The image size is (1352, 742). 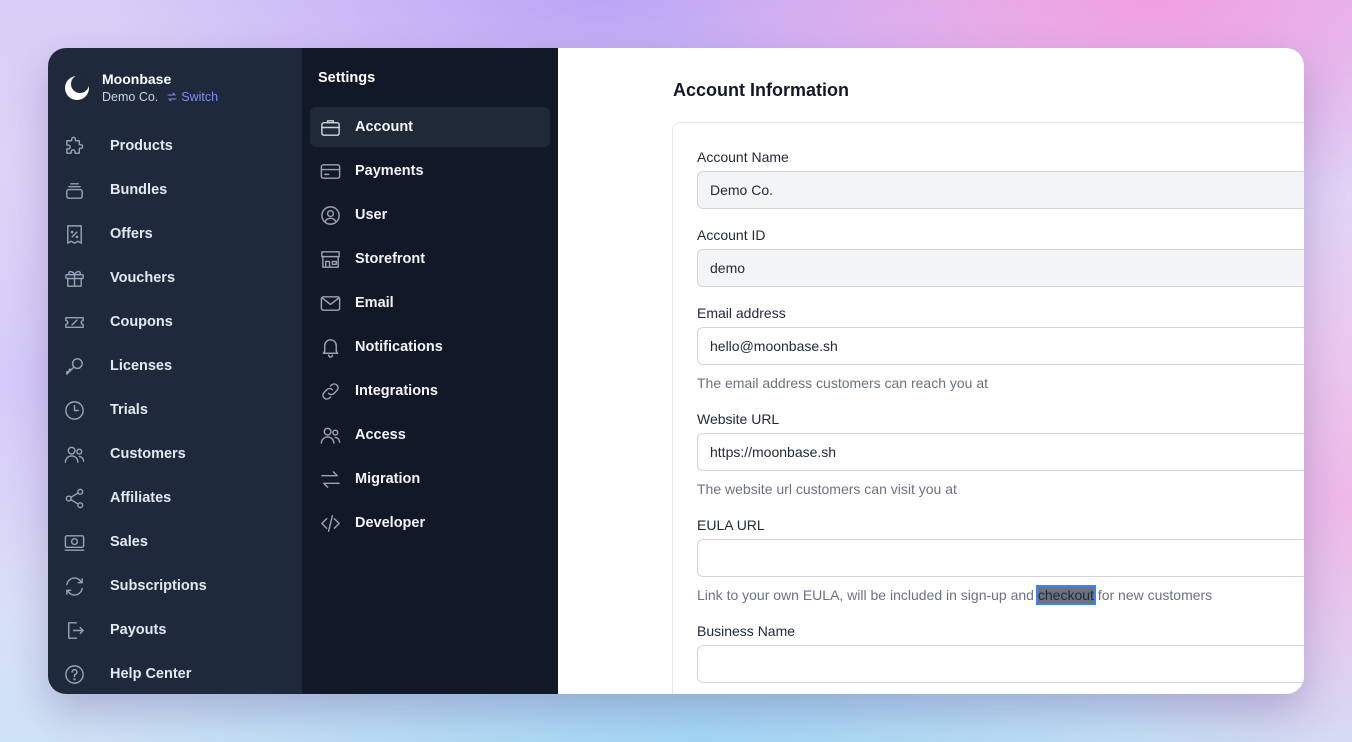 I want to click on eula-input, so click(x=1000, y=558).